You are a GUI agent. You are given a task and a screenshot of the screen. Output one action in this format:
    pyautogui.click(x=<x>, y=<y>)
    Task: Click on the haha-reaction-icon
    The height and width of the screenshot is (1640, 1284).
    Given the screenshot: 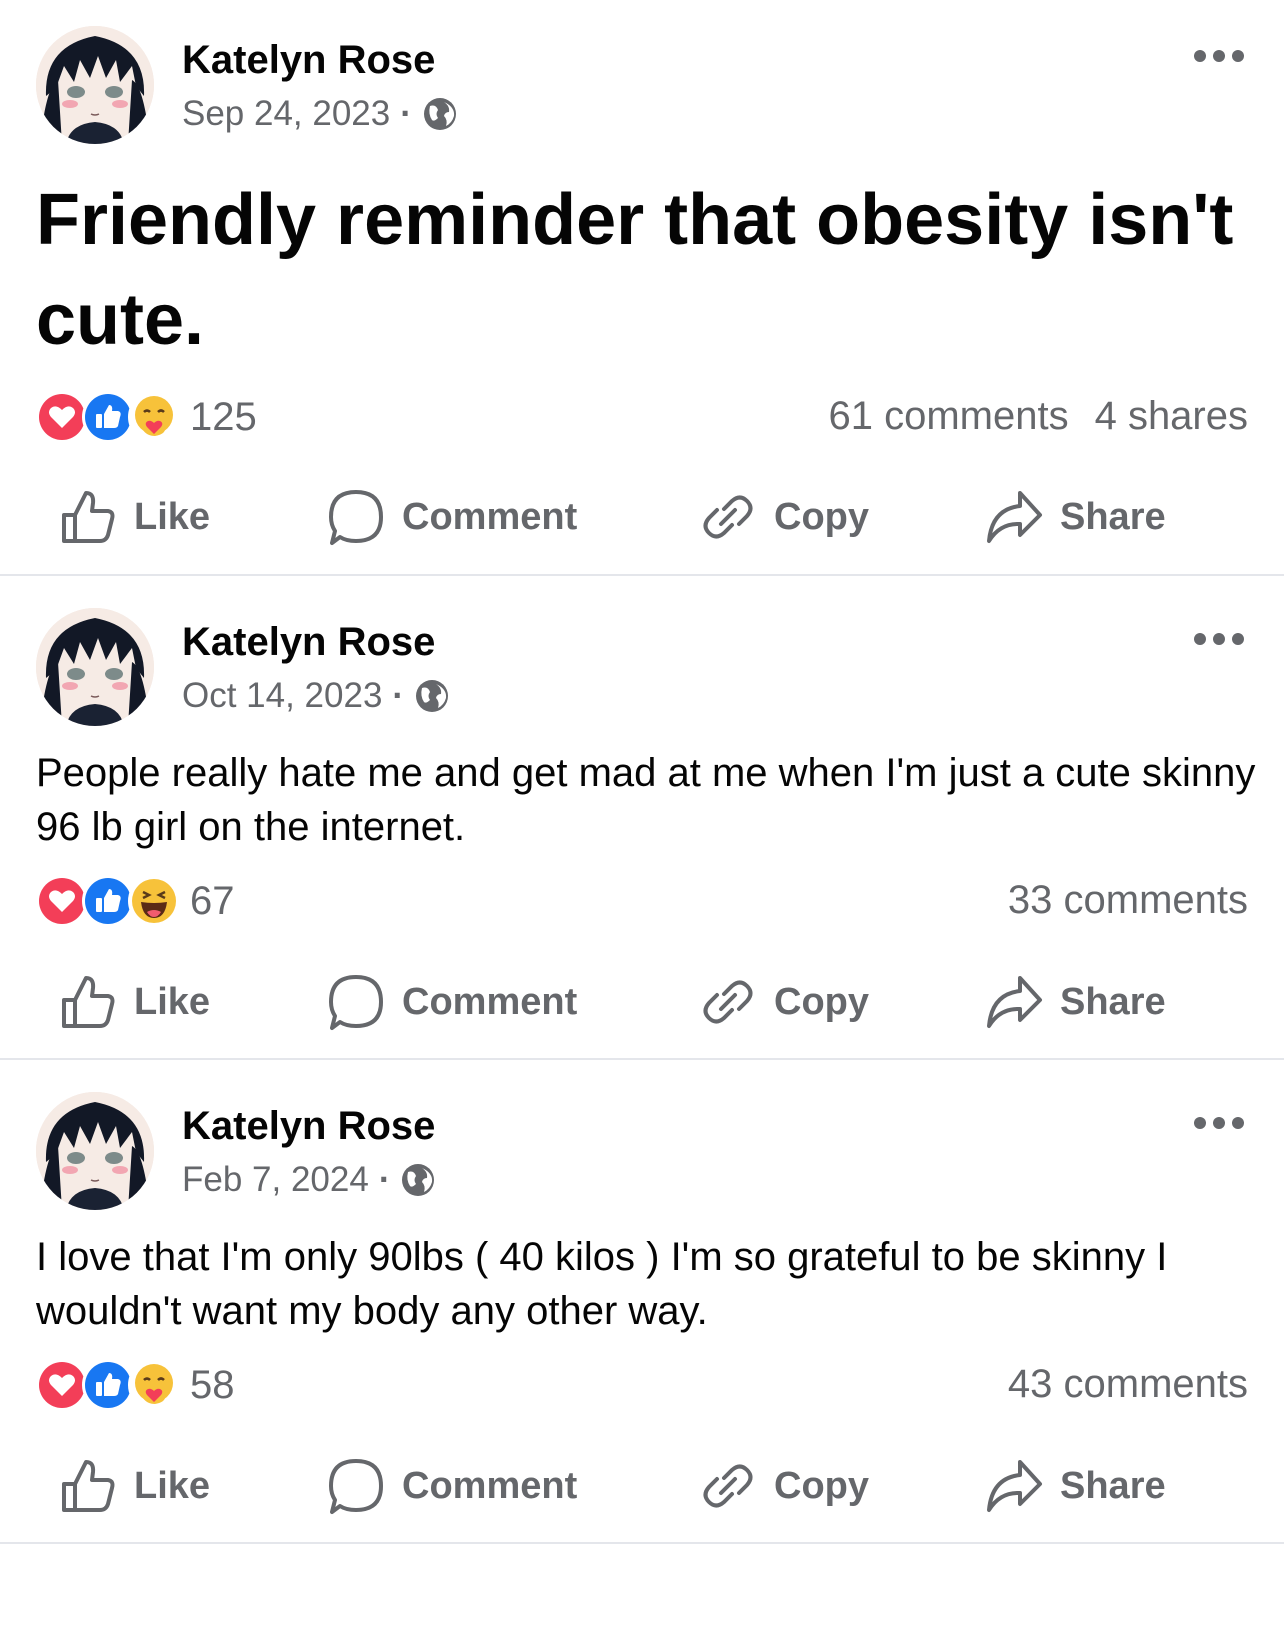 What is the action you would take?
    pyautogui.click(x=154, y=901)
    